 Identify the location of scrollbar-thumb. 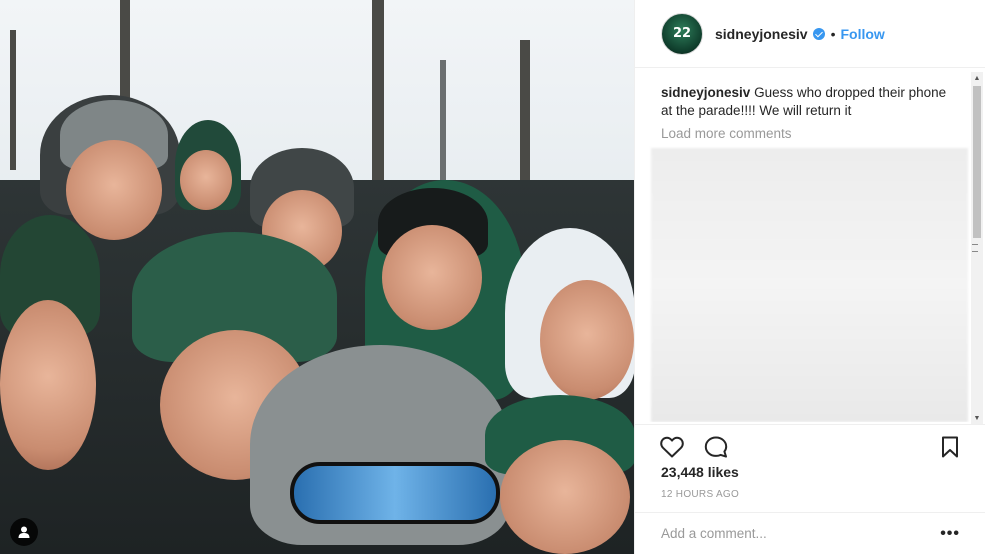
(976, 169).